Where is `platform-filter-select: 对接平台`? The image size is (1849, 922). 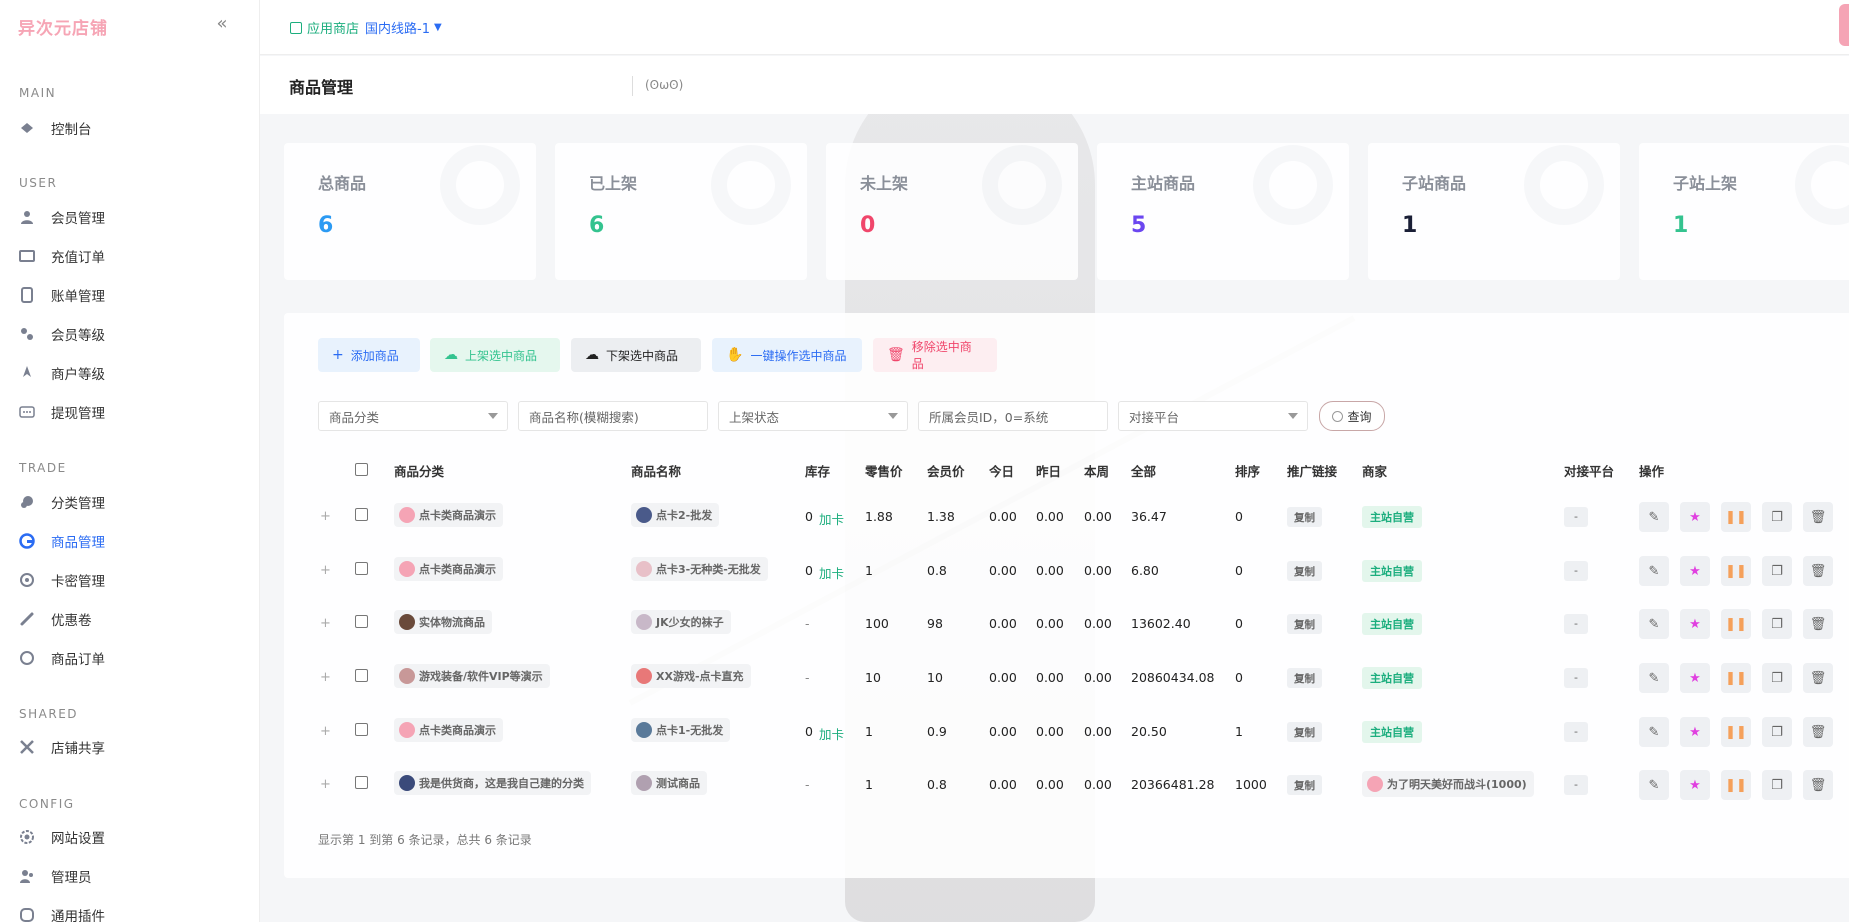
platform-filter-select: 对接平台 is located at coordinates (1213, 416).